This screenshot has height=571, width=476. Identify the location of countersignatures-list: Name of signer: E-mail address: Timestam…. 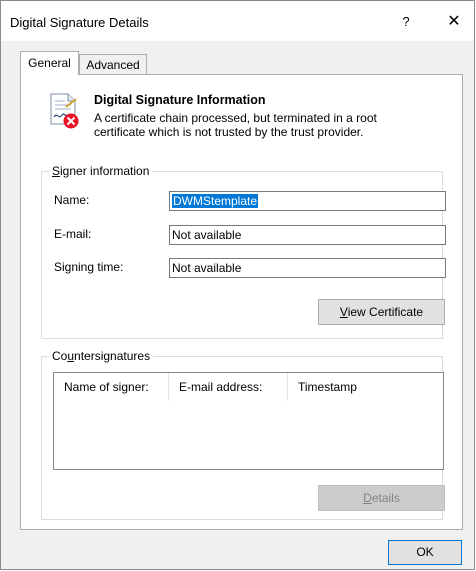
(248, 421).